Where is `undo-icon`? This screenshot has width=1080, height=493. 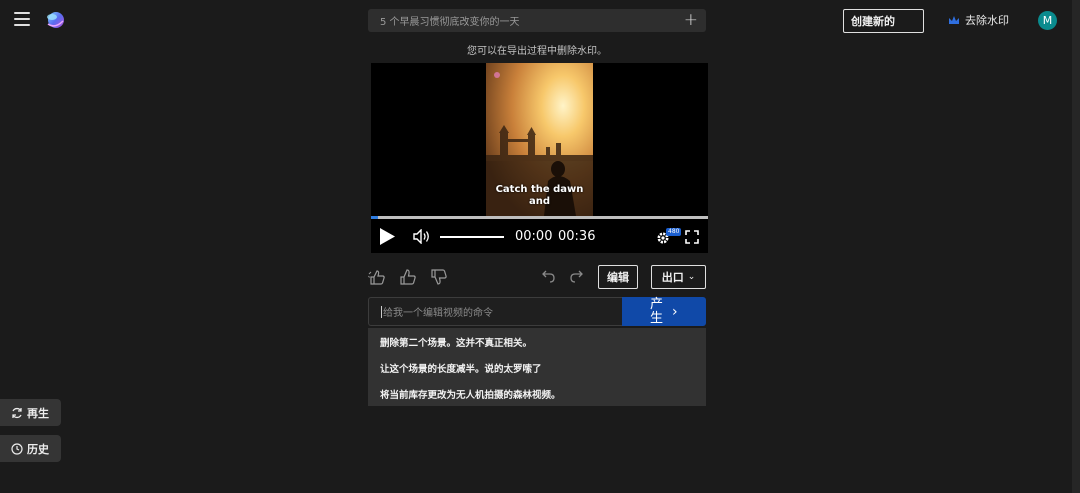 undo-icon is located at coordinates (549, 276).